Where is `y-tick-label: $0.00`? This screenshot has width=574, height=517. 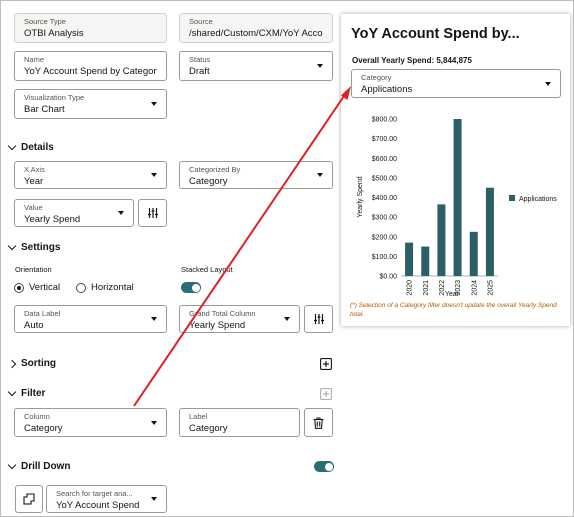 y-tick-label: $0.00 is located at coordinates (388, 277).